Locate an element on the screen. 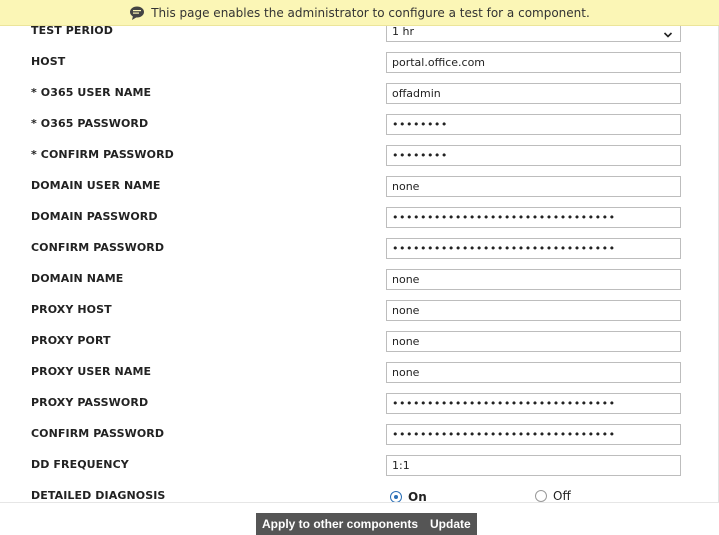 The width and height of the screenshot is (719, 535). radio-checked-icon is located at coordinates (396, 496).